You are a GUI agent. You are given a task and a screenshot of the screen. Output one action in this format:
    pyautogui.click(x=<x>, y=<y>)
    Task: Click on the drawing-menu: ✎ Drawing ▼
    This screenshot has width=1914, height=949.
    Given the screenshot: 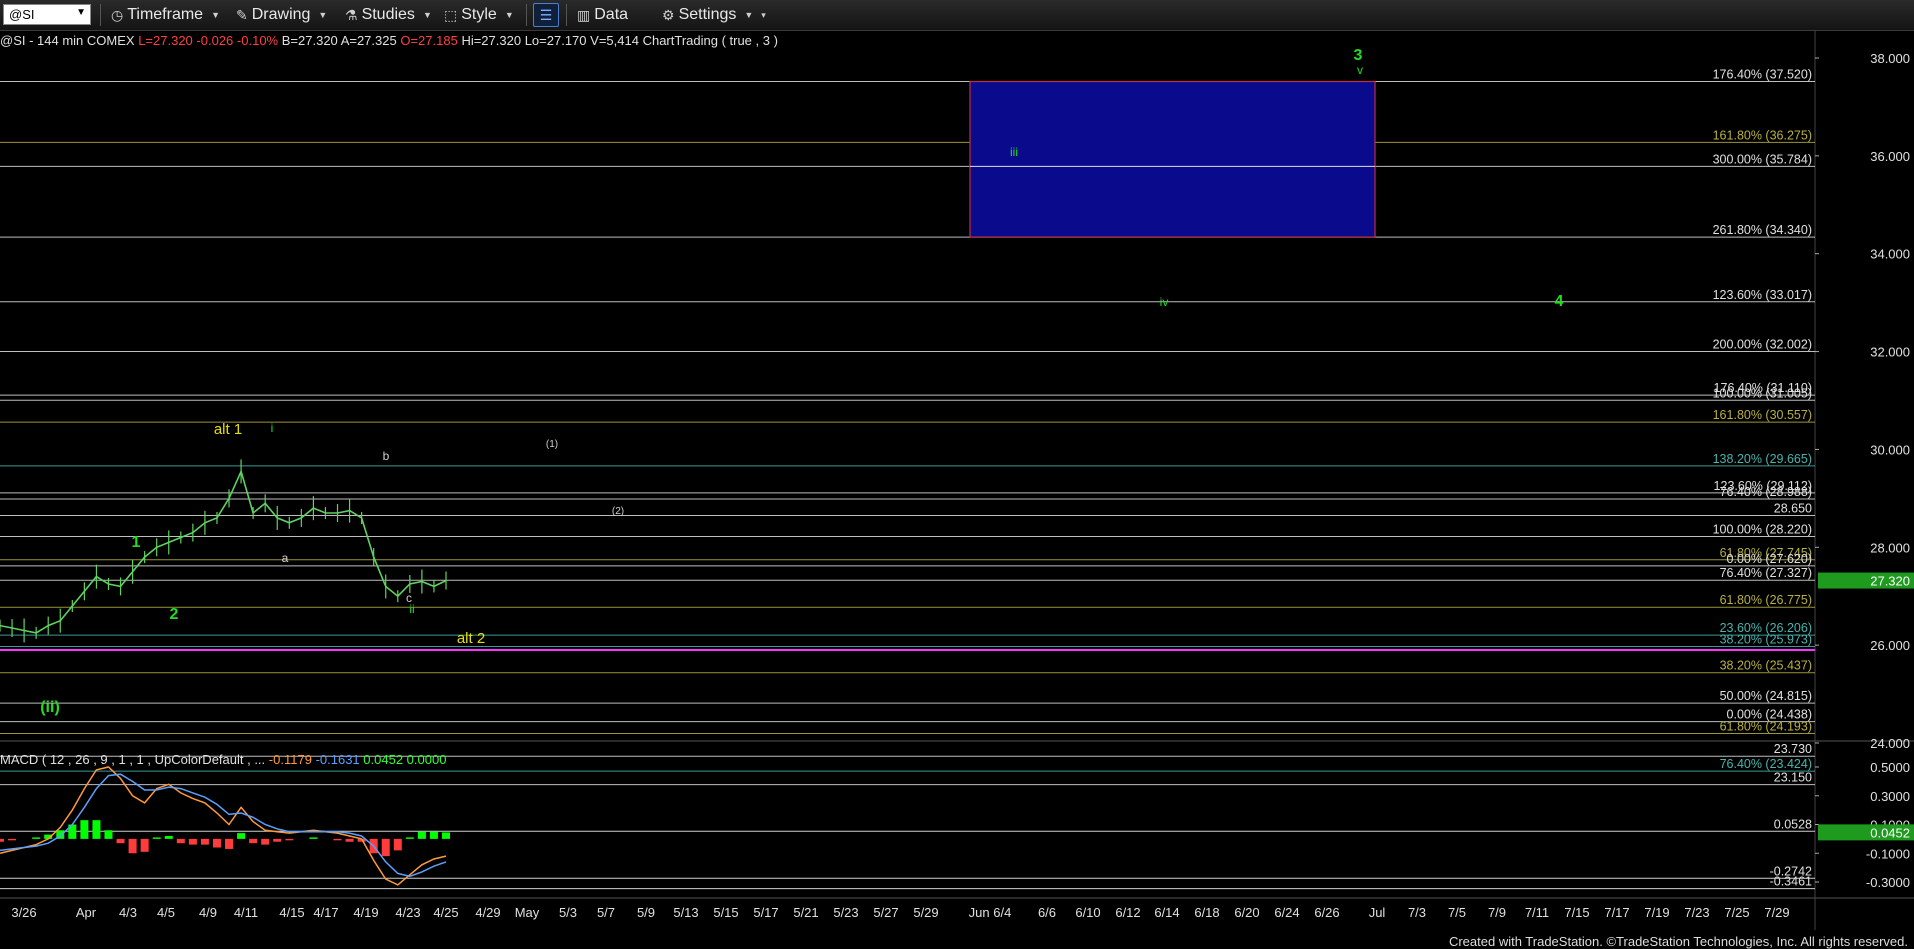 What is the action you would take?
    pyautogui.click(x=281, y=15)
    